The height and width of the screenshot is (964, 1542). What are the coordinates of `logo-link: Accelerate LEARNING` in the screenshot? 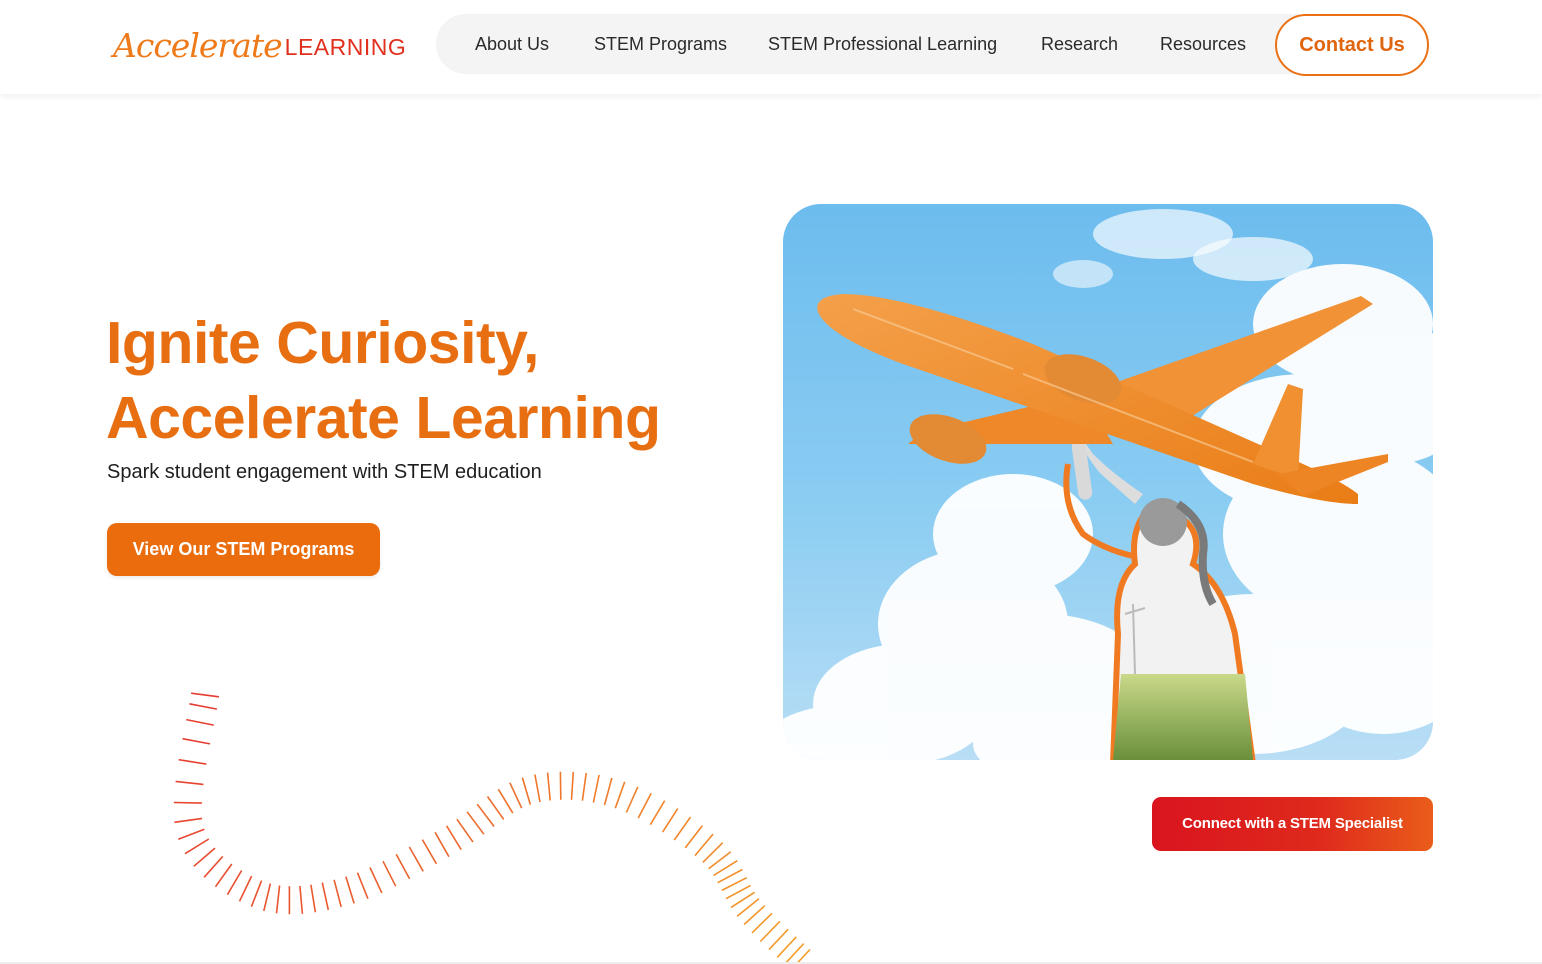 It's located at (259, 44).